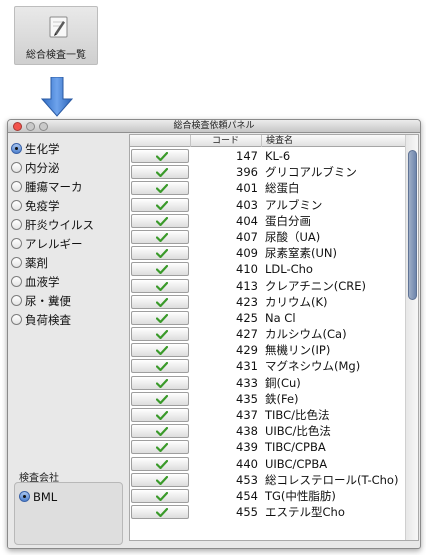 Image resolution: width=426 pixels, height=555 pixels. I want to click on cell-name: エステル型Cho, so click(305, 512).